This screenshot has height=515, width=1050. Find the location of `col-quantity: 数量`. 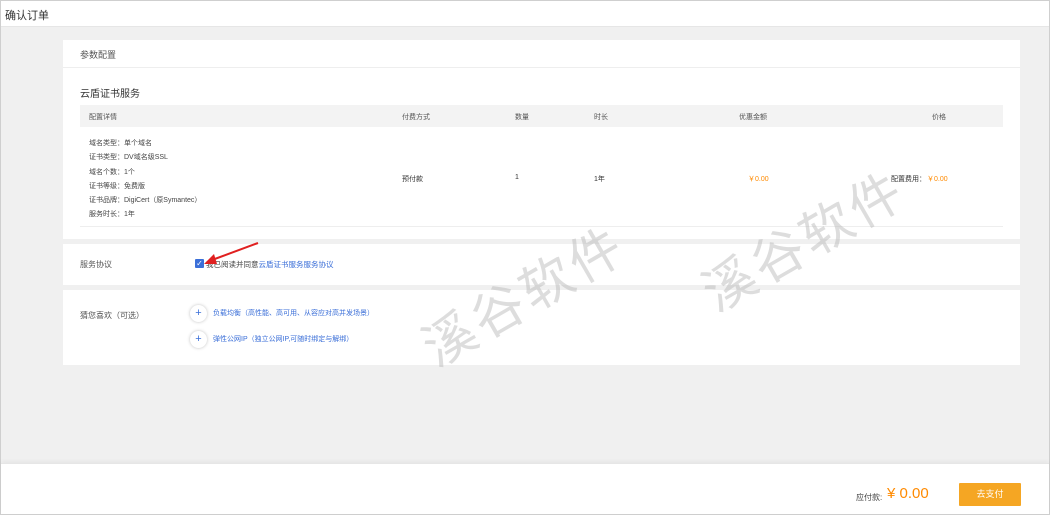

col-quantity: 数量 is located at coordinates (522, 117).